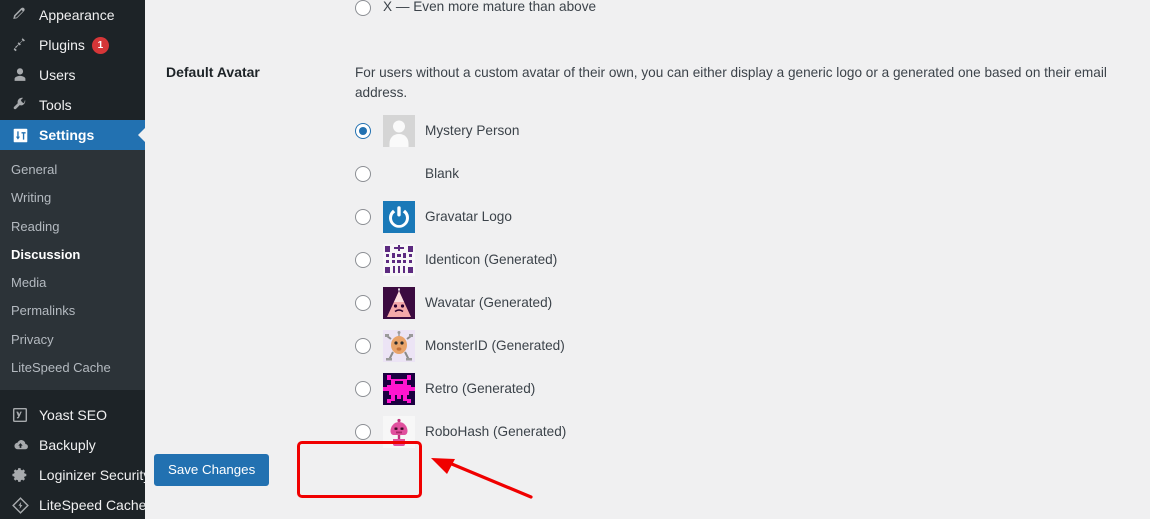  Describe the element at coordinates (57, 74) in the screenshot. I see `sidebar-item-label: Users` at that location.